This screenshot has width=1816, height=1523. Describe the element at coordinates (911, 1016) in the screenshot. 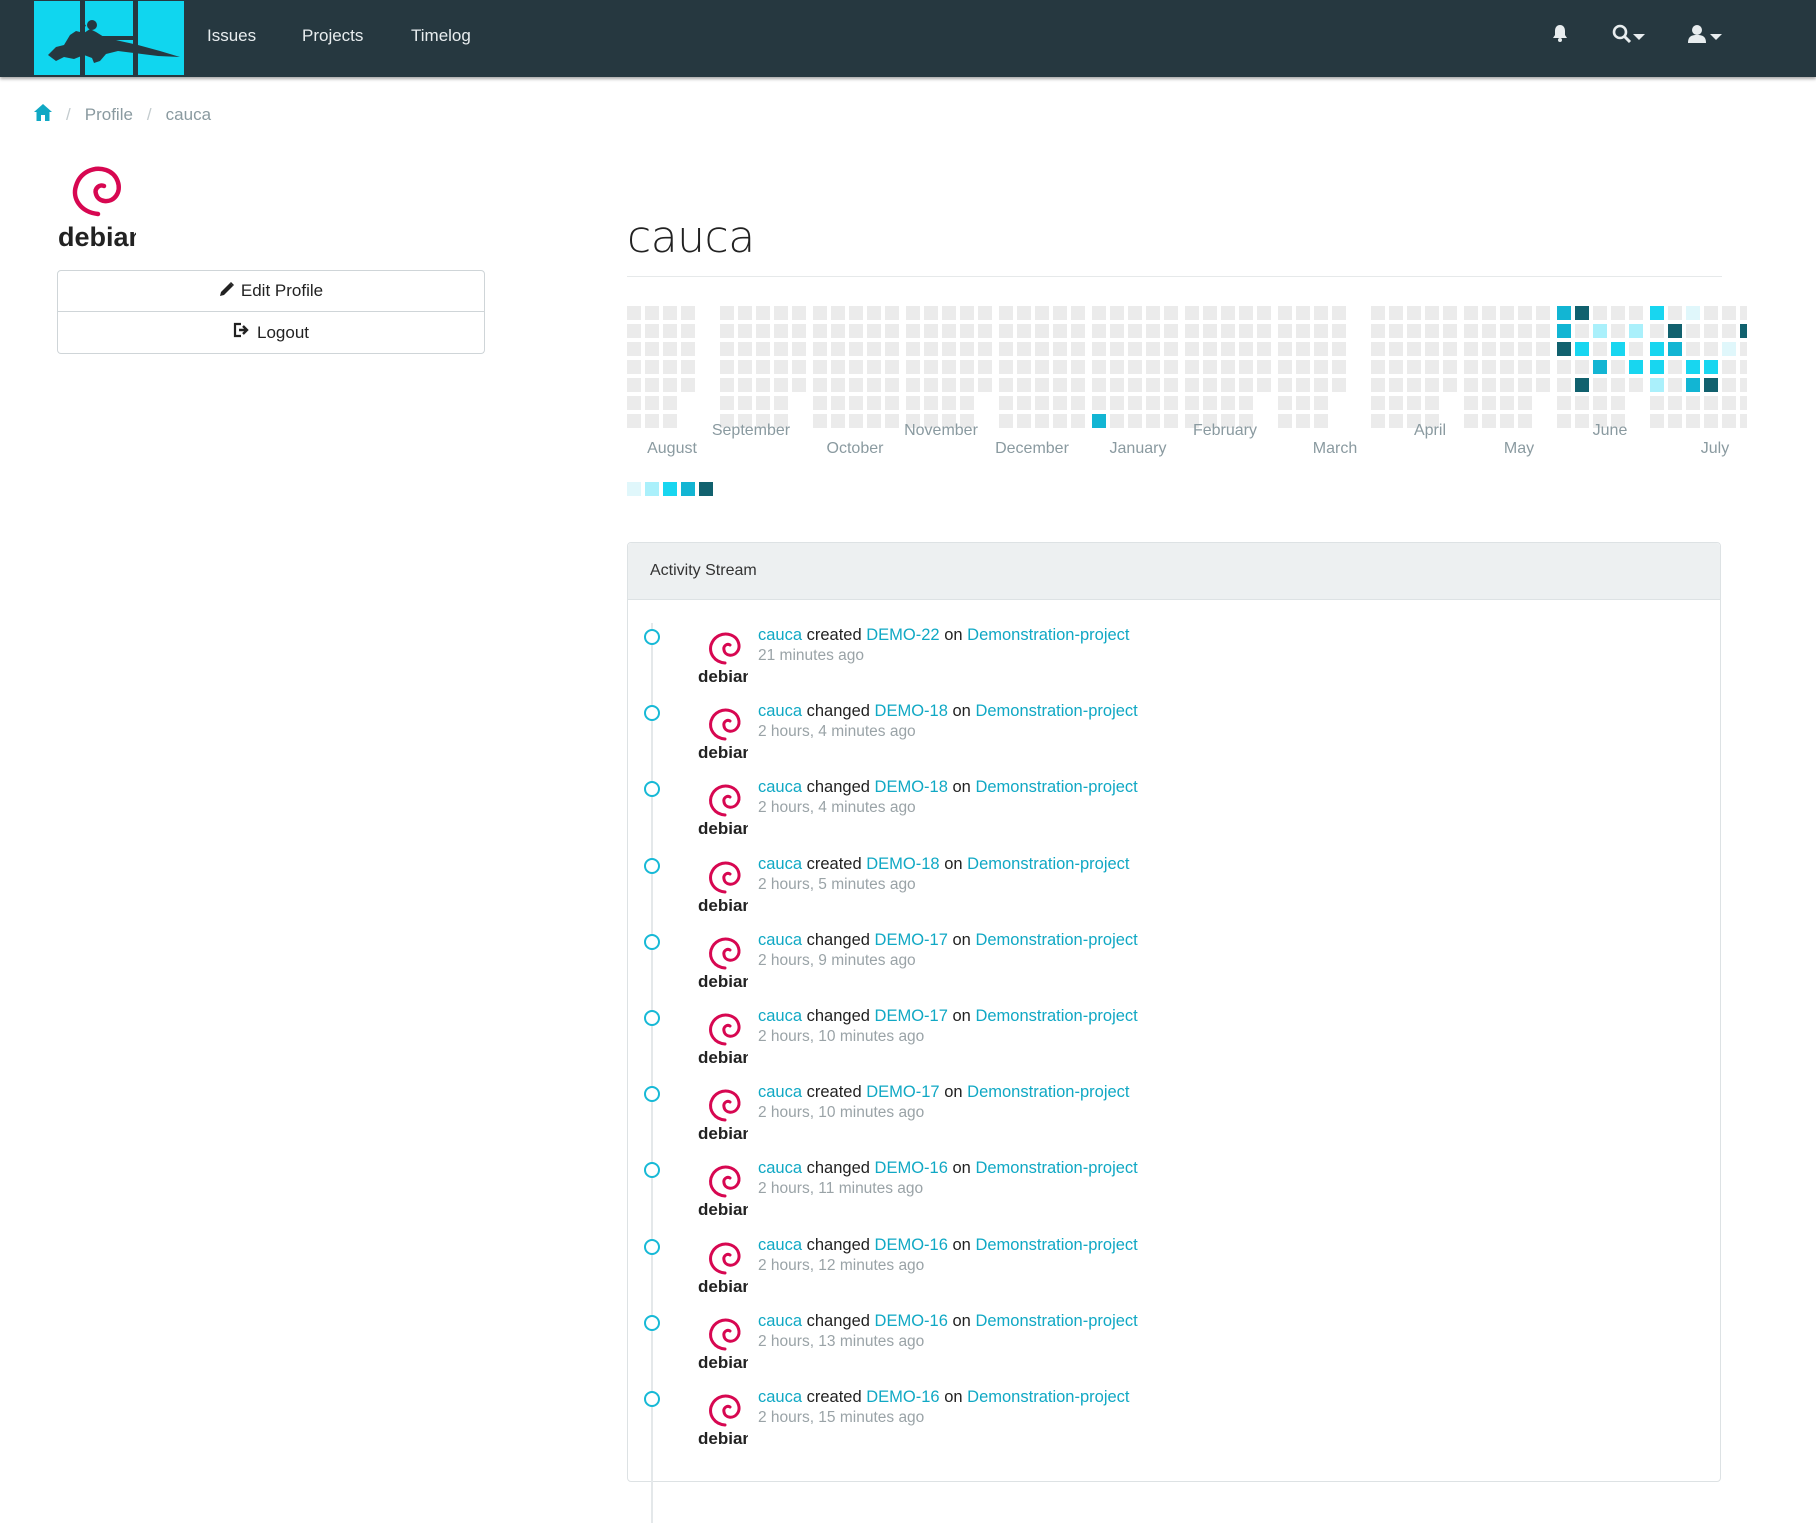

I see `issue-link: DEMO-17` at that location.